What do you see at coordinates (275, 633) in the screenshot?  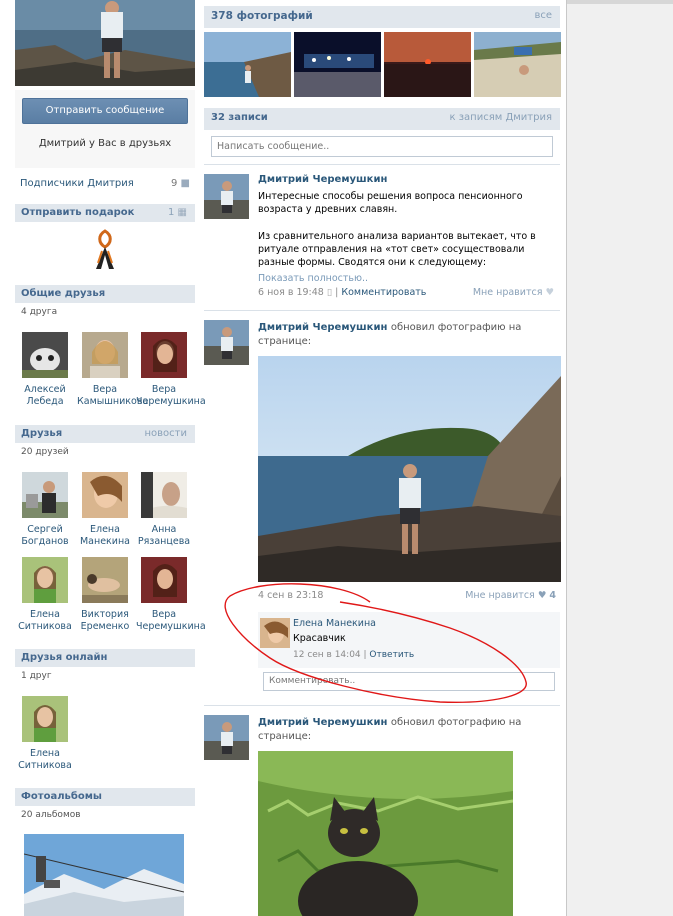 I see `commenter-avatar` at bounding box center [275, 633].